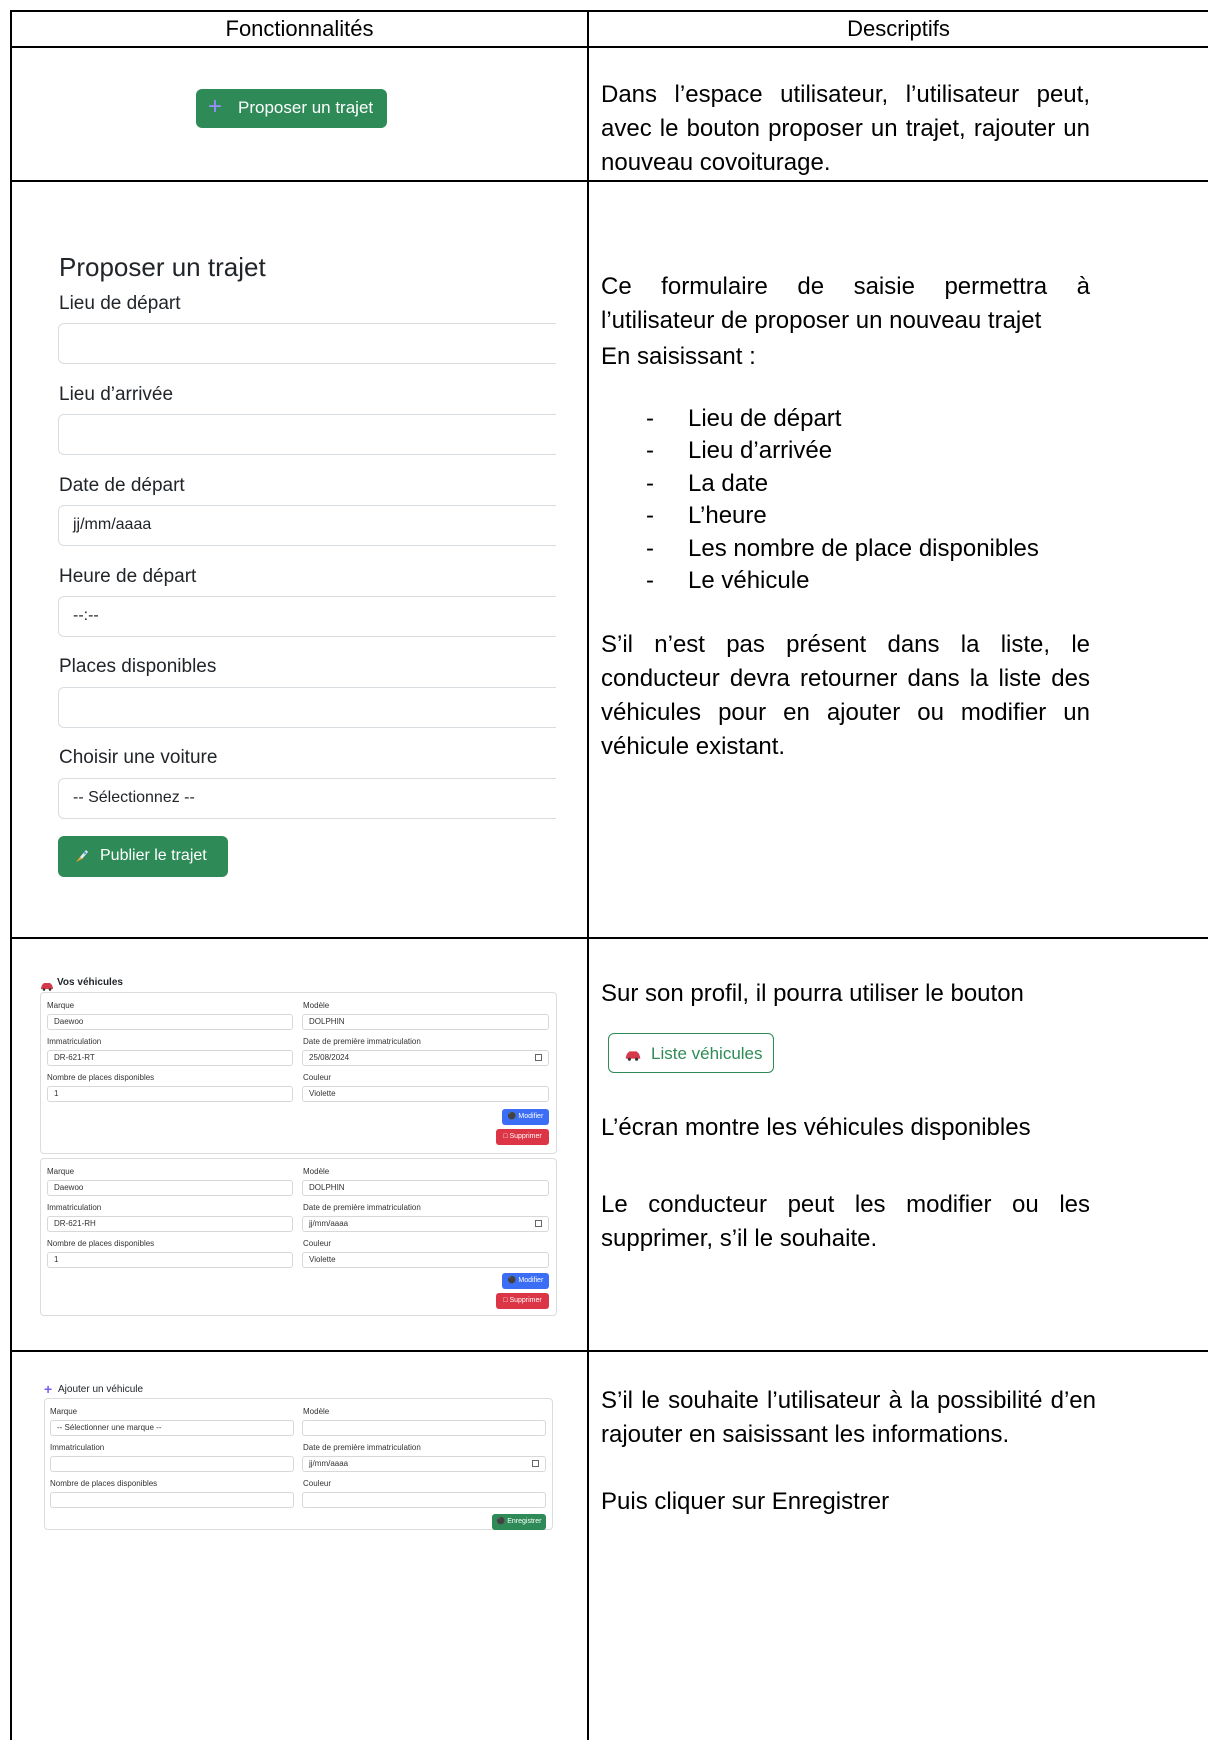  Describe the element at coordinates (172, 1464) in the screenshot. I see `add-immat-input` at that location.